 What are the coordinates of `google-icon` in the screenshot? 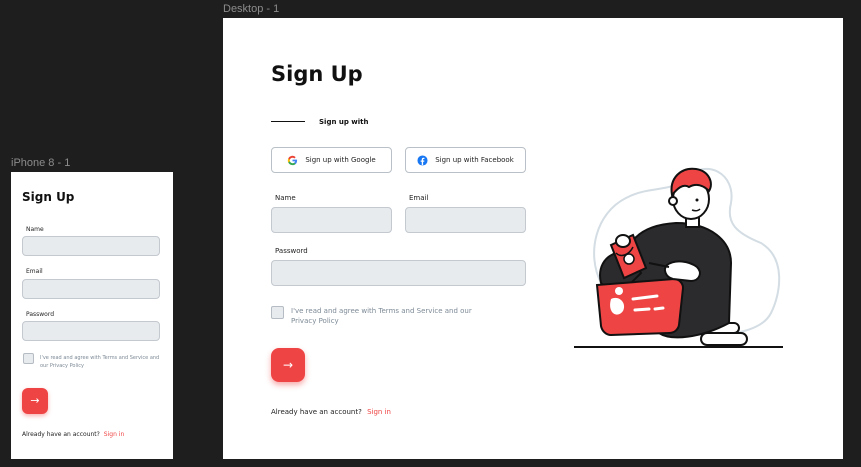 It's located at (293, 160).